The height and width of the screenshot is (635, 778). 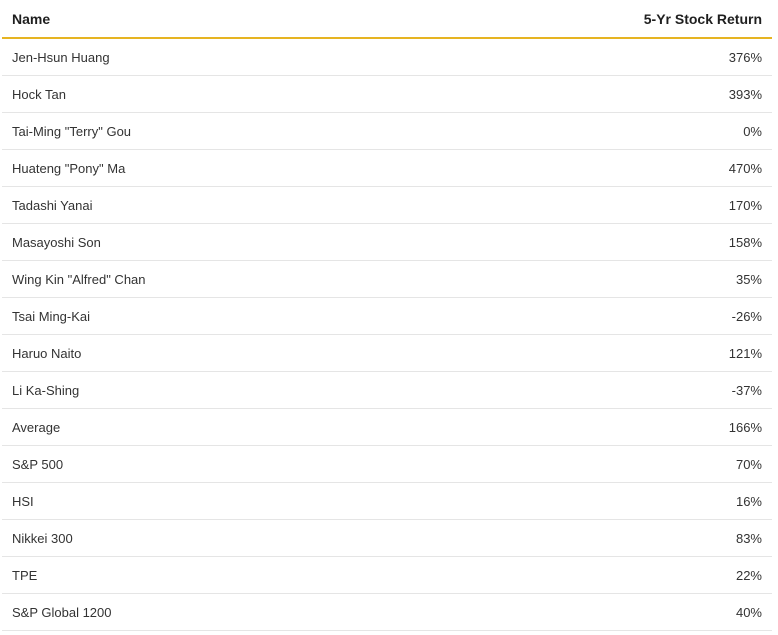 What do you see at coordinates (38, 464) in the screenshot?
I see `row-name: S&P 500` at bounding box center [38, 464].